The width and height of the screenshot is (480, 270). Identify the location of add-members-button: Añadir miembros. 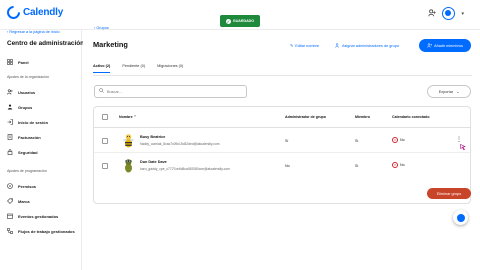
(445, 45).